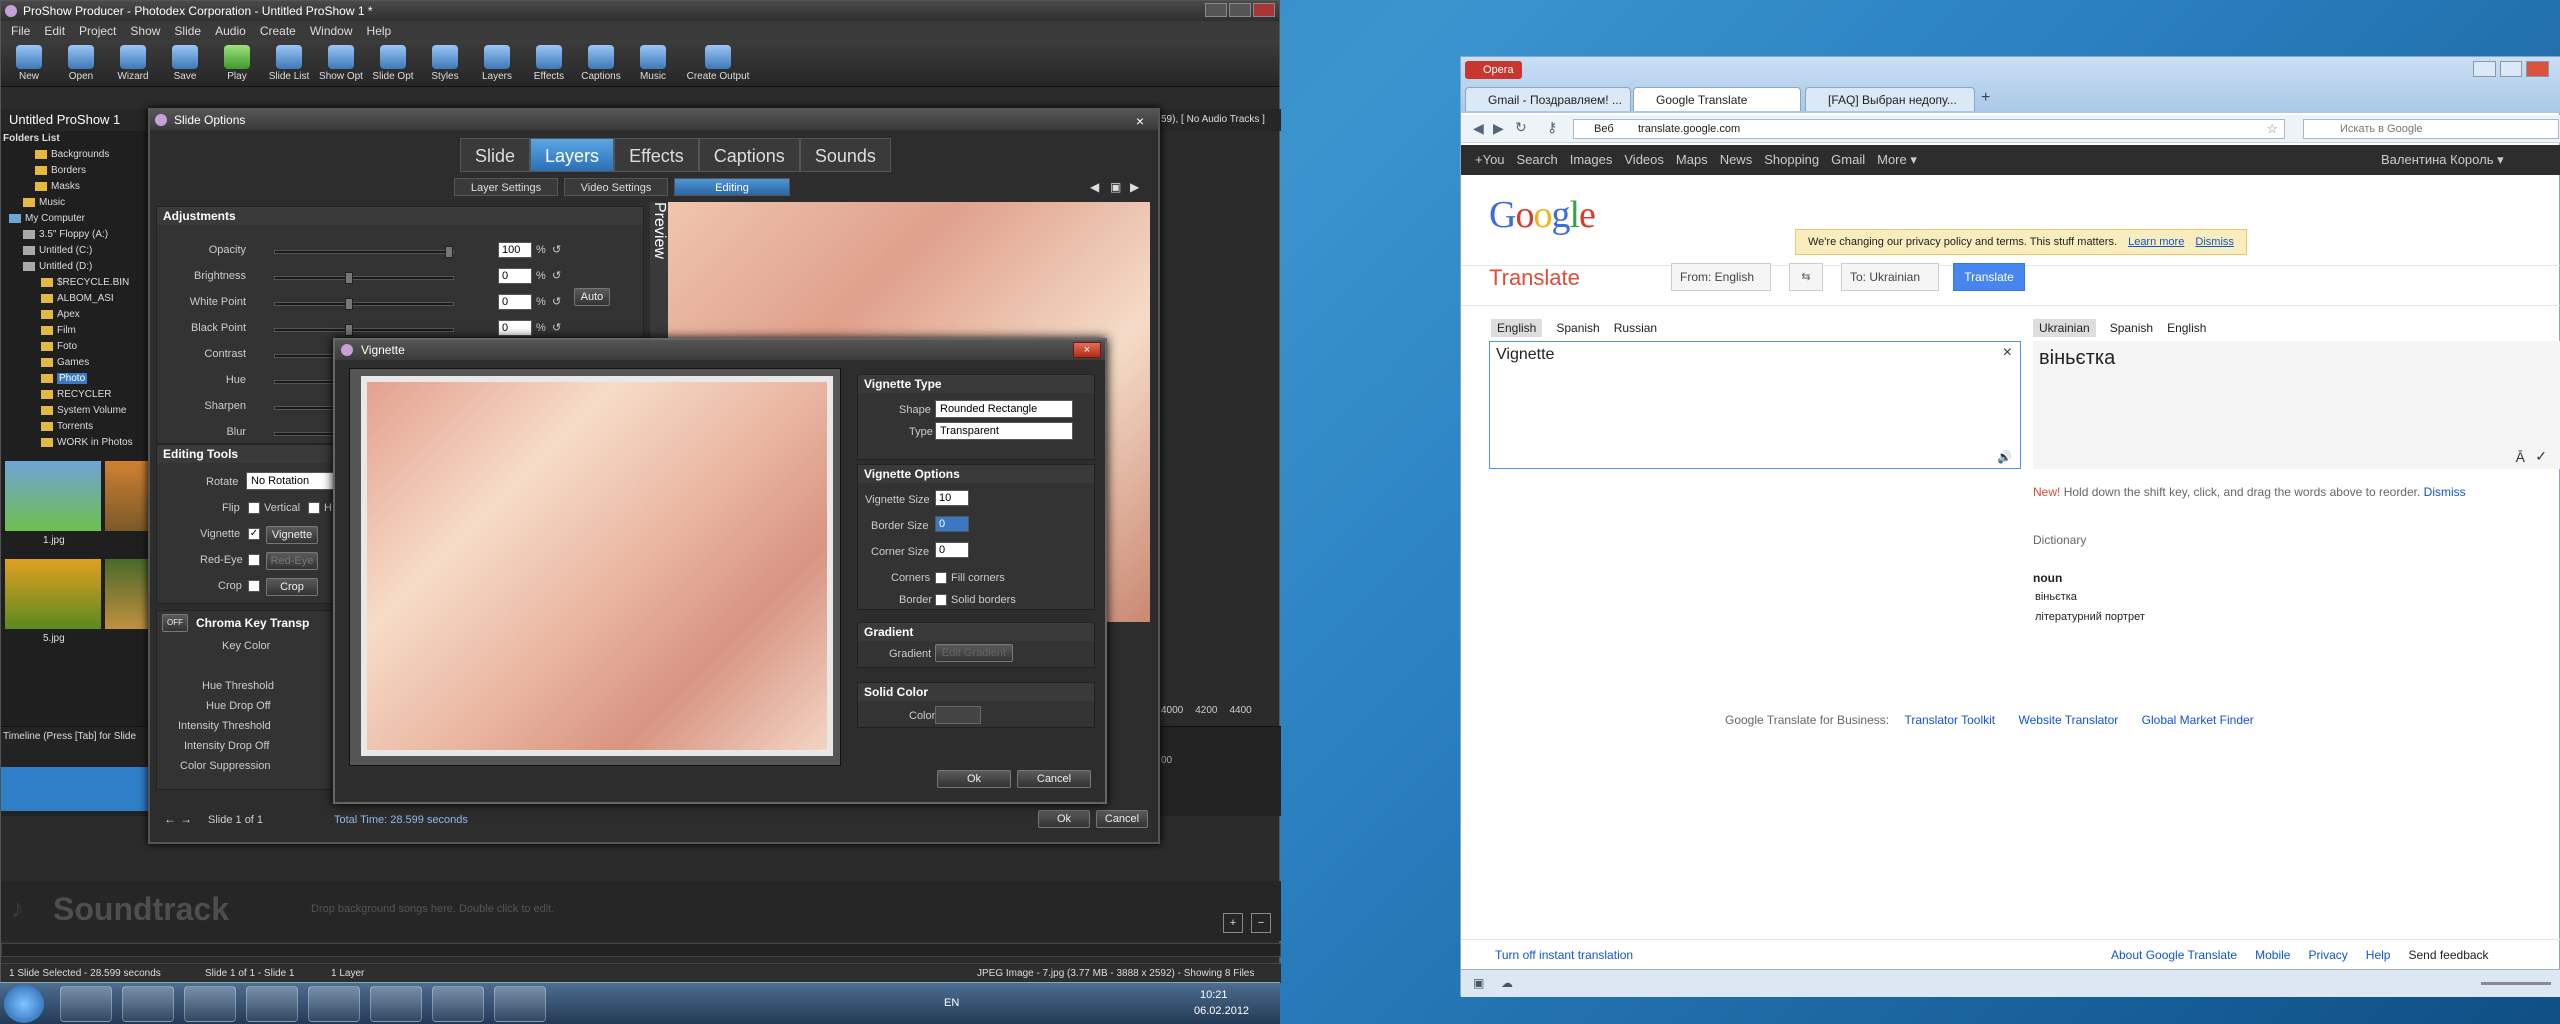 The height and width of the screenshot is (1024, 2560). I want to click on to-language-select: To: Ukrainian, so click(1890, 277).